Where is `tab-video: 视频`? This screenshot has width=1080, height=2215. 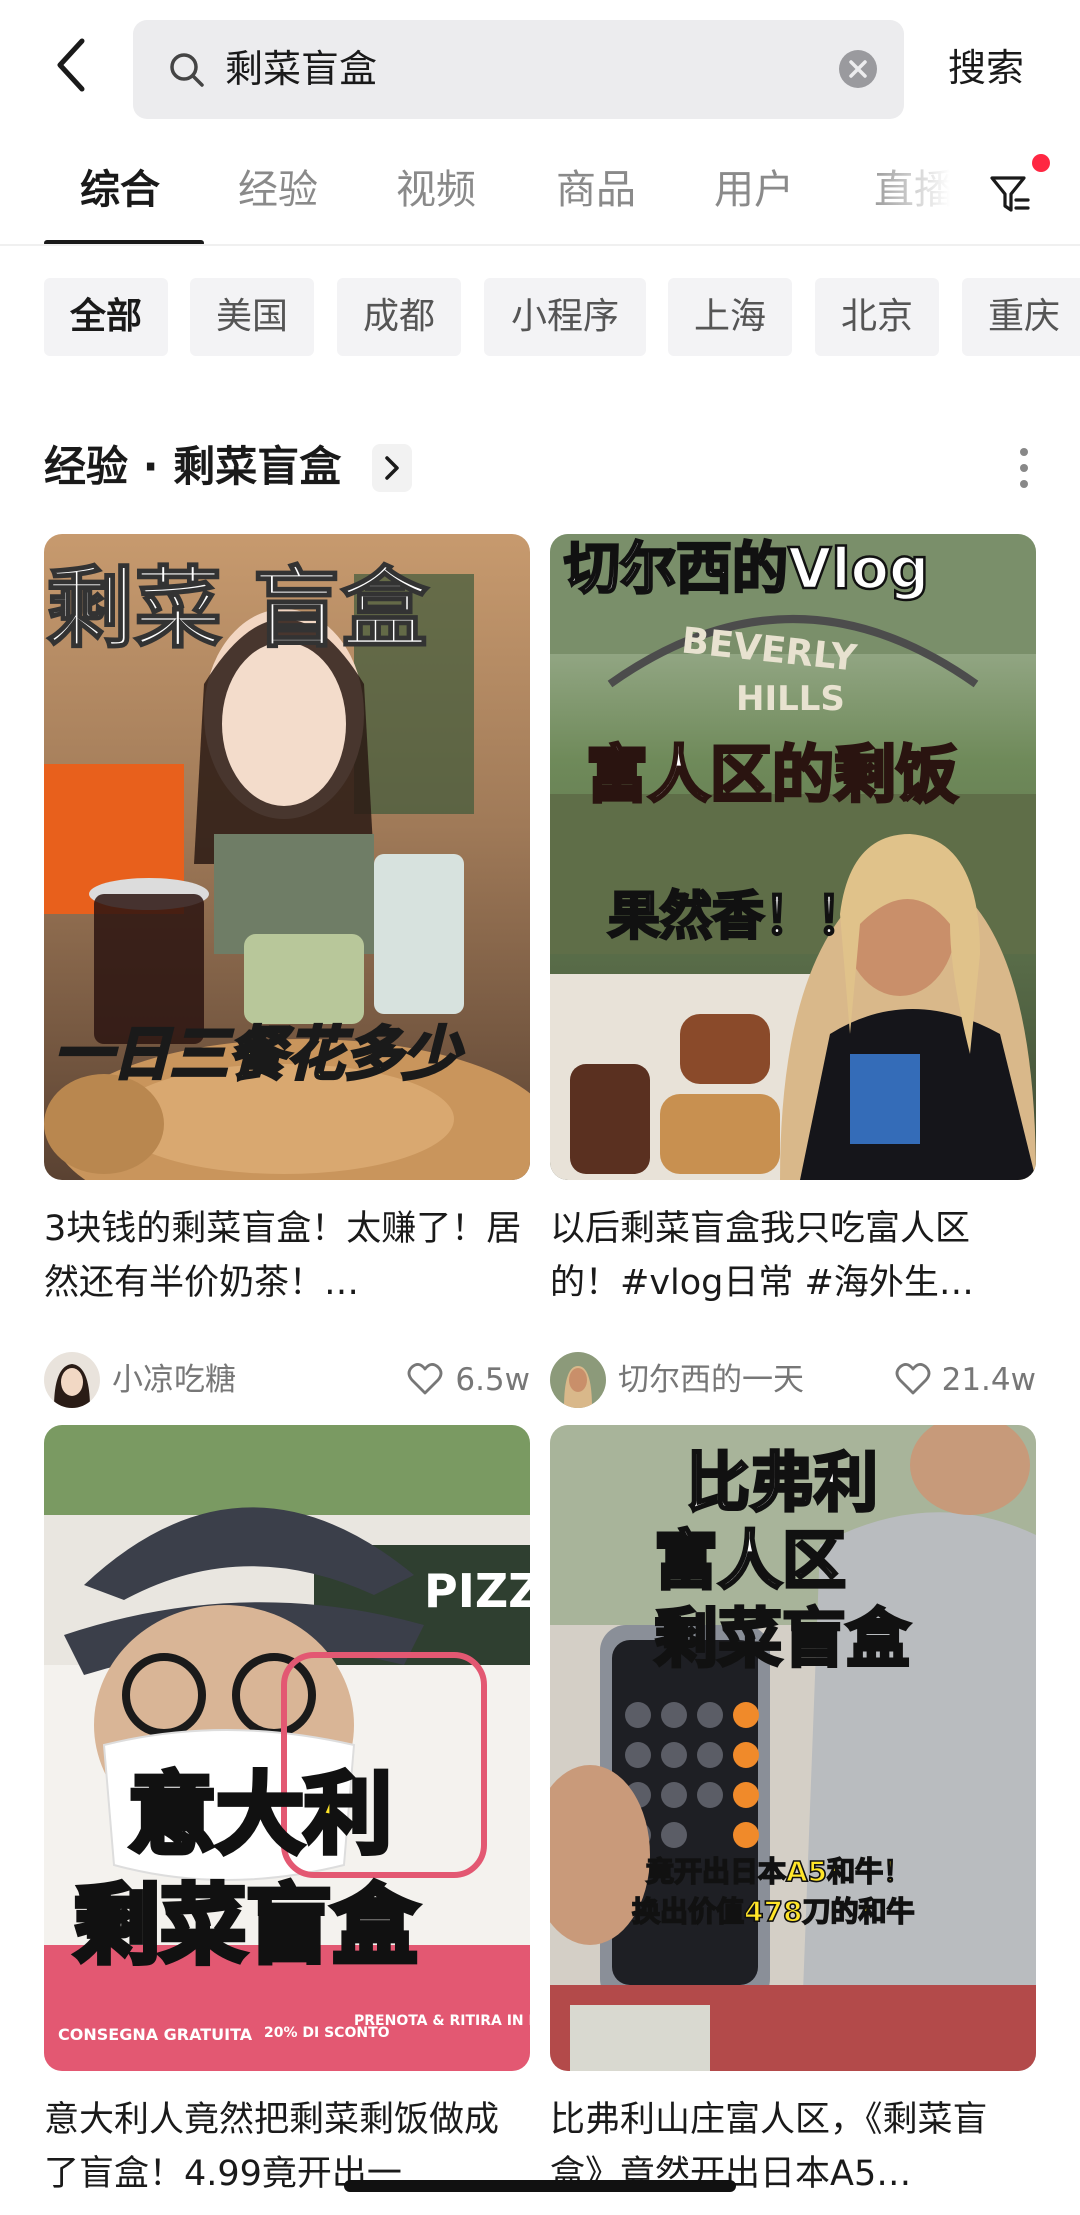 tab-video: 视频 is located at coordinates (436, 190).